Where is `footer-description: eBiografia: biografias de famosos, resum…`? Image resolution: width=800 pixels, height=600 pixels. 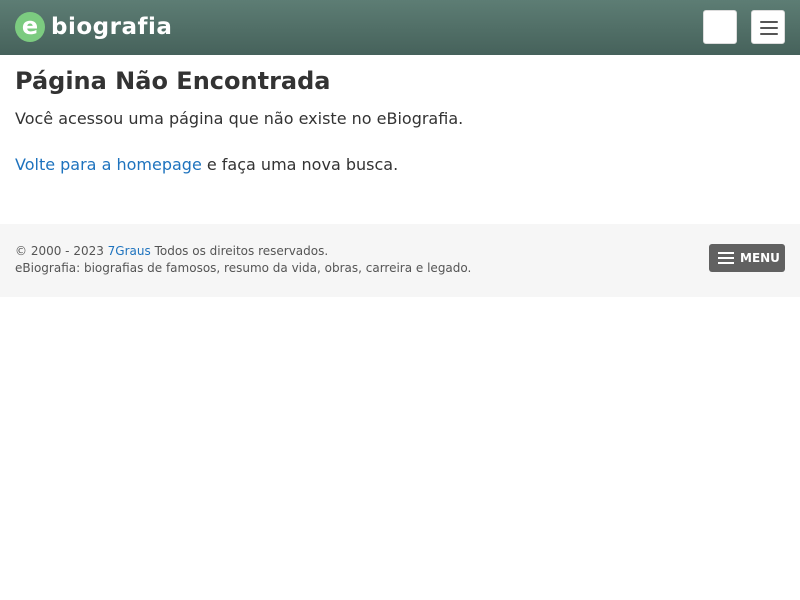 footer-description: eBiografia: biografias de famosos, resum… is located at coordinates (243, 268).